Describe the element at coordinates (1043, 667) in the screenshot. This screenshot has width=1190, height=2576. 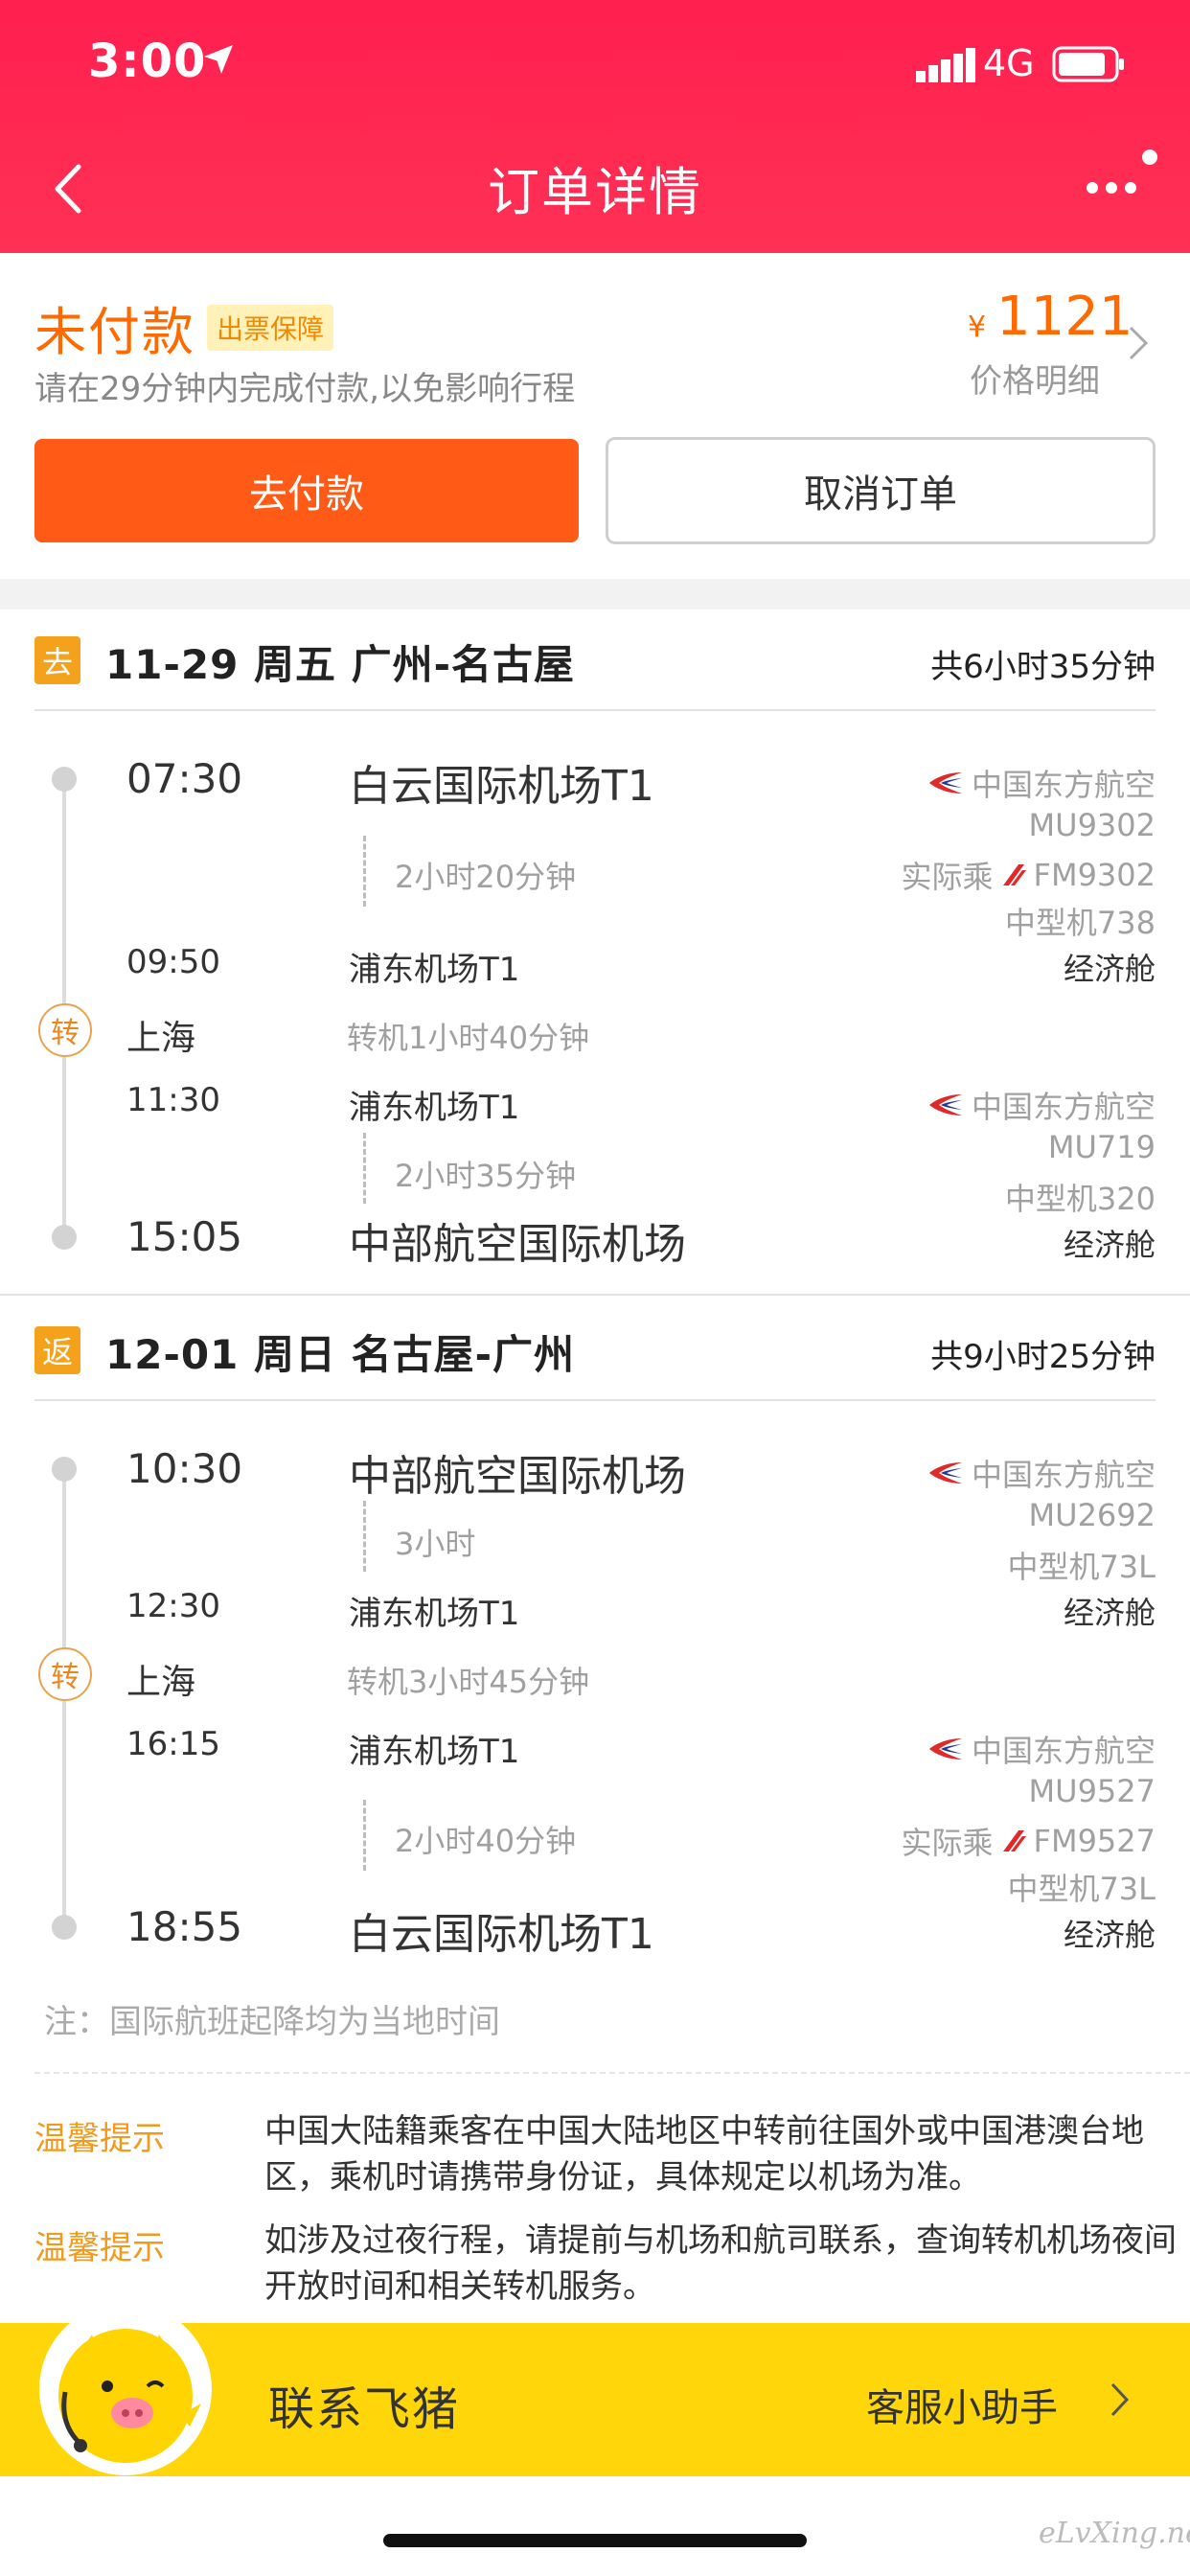
I see `outbound-total-duration: 共6小时35分钟` at that location.